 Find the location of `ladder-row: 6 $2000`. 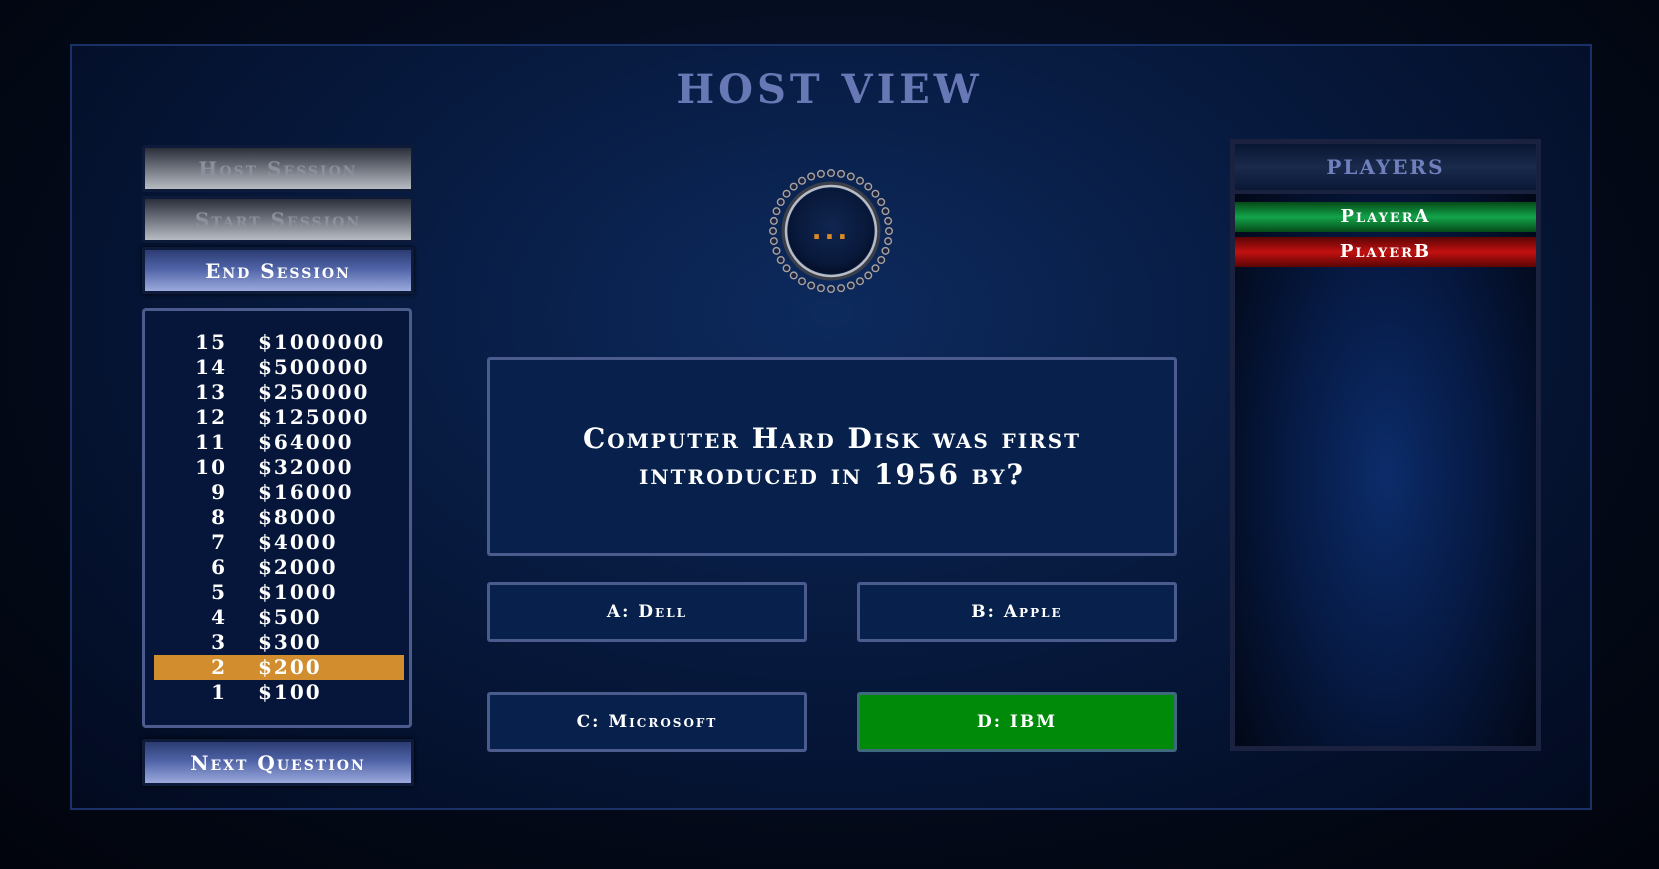

ladder-row: 6 $2000 is located at coordinates (279, 567).